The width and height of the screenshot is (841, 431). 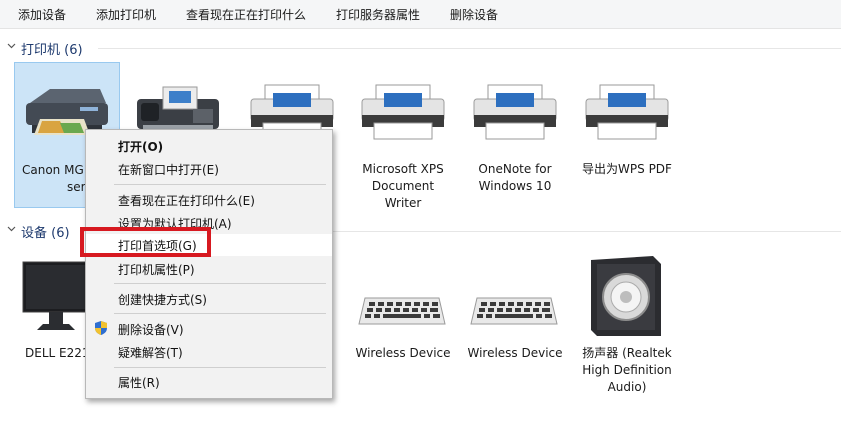 I want to click on see-printing-button: 查看现在正在打印什么, so click(x=246, y=14).